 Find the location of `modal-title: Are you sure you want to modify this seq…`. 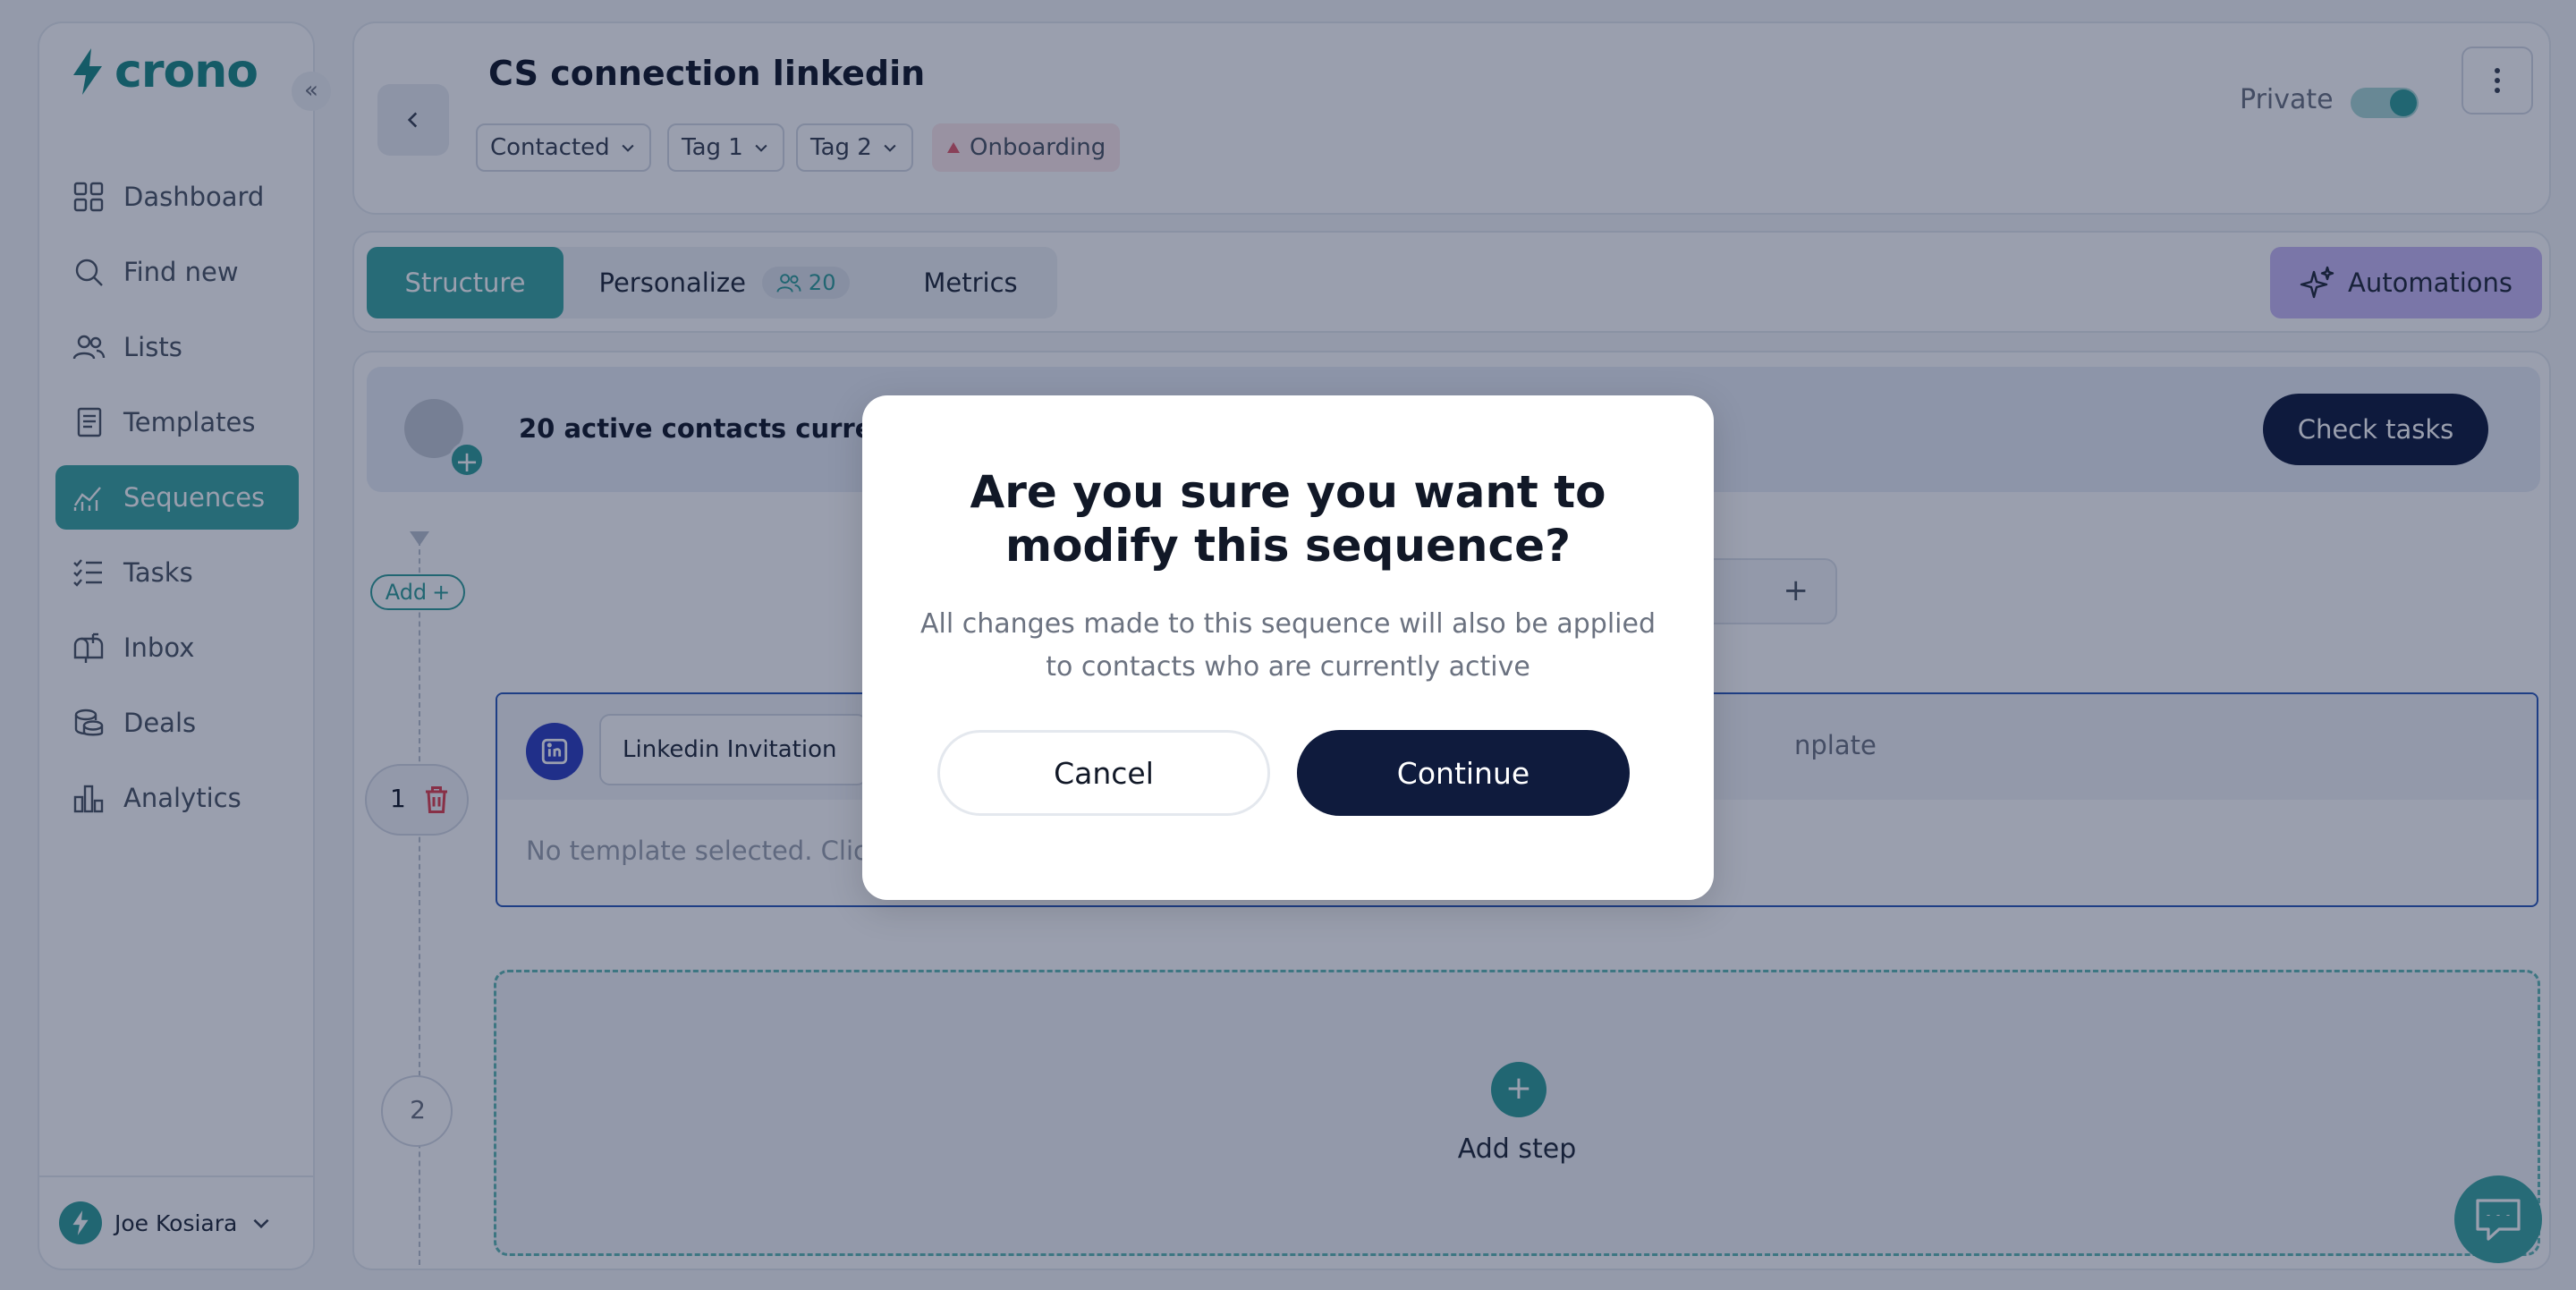

modal-title: Are you sure you want to modify this seq… is located at coordinates (1288, 519).